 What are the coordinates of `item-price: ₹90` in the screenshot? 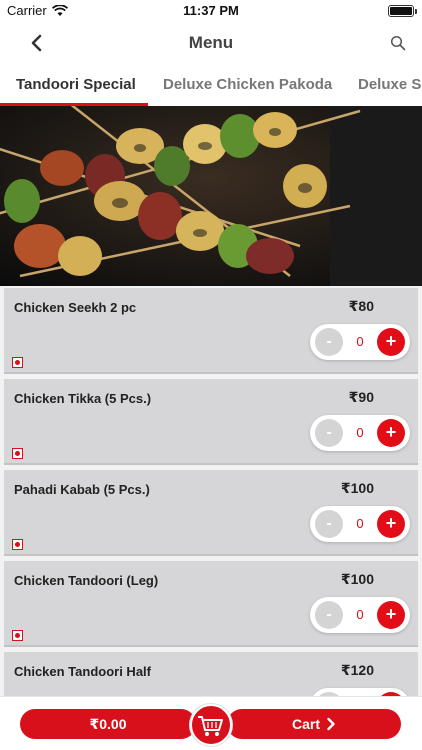 It's located at (361, 397).